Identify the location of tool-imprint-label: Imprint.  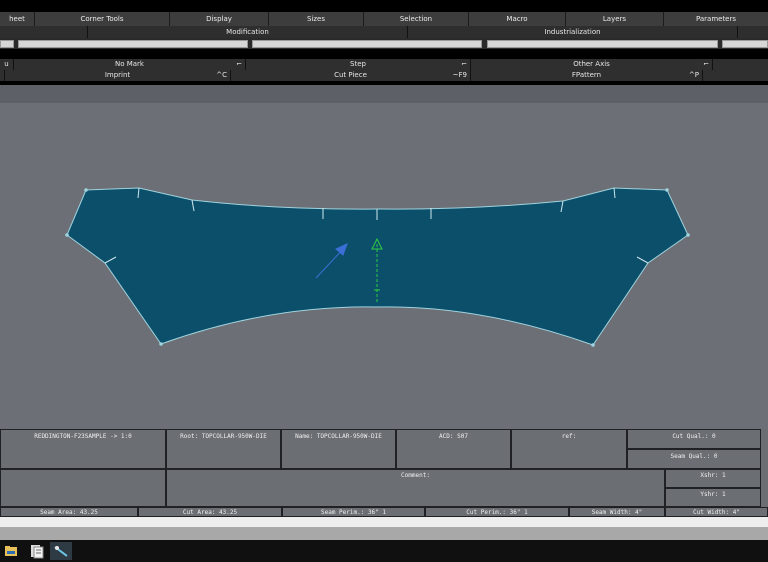
(117, 75).